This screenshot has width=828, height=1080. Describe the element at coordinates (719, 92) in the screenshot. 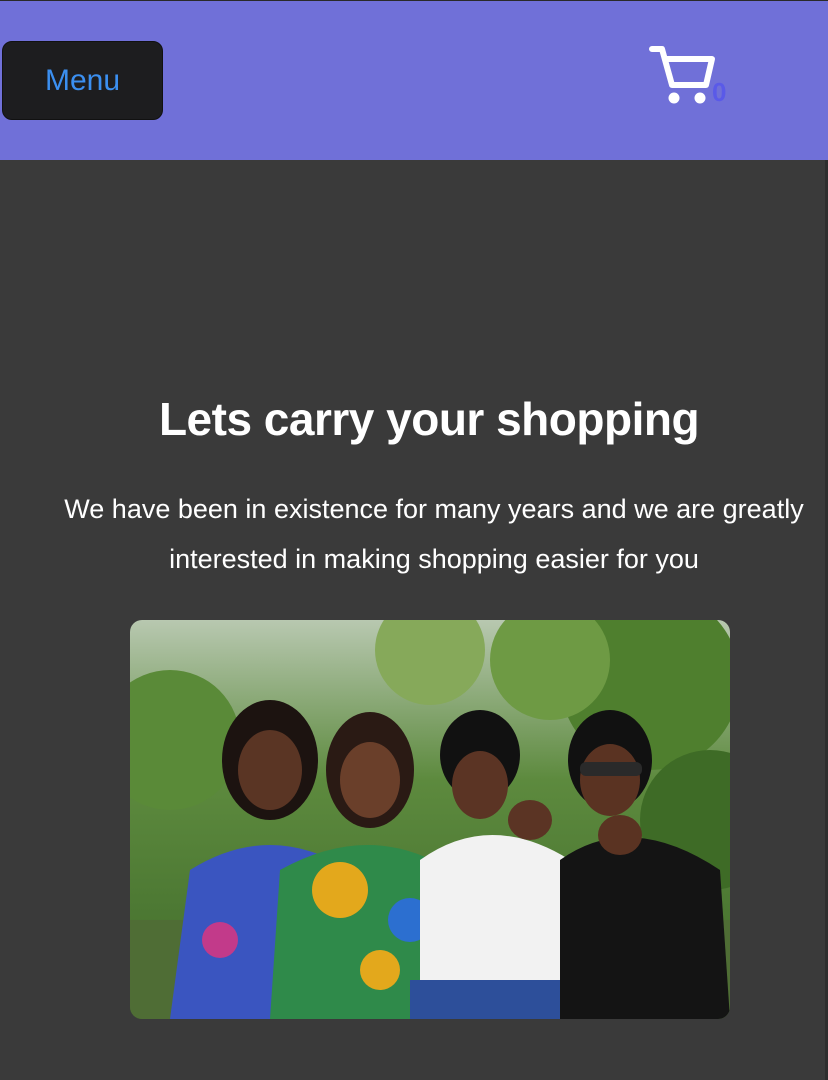

I see `cart-count-badge: 0` at that location.